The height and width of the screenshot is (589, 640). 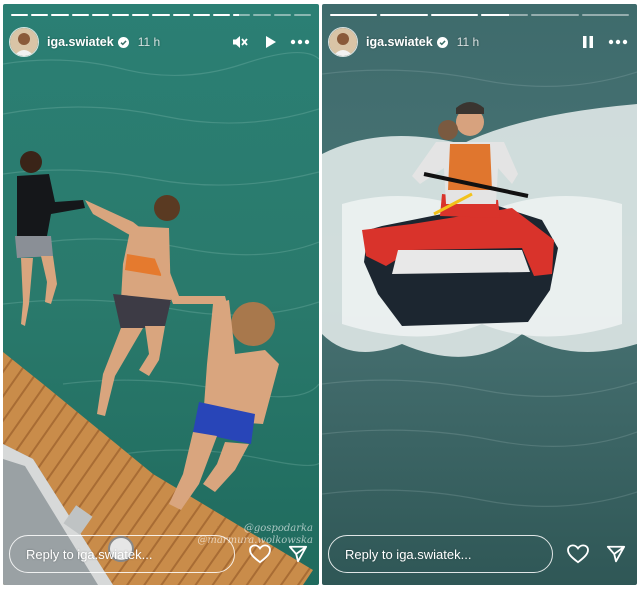 I want to click on muted-speaker-icon, so click(x=240, y=42).